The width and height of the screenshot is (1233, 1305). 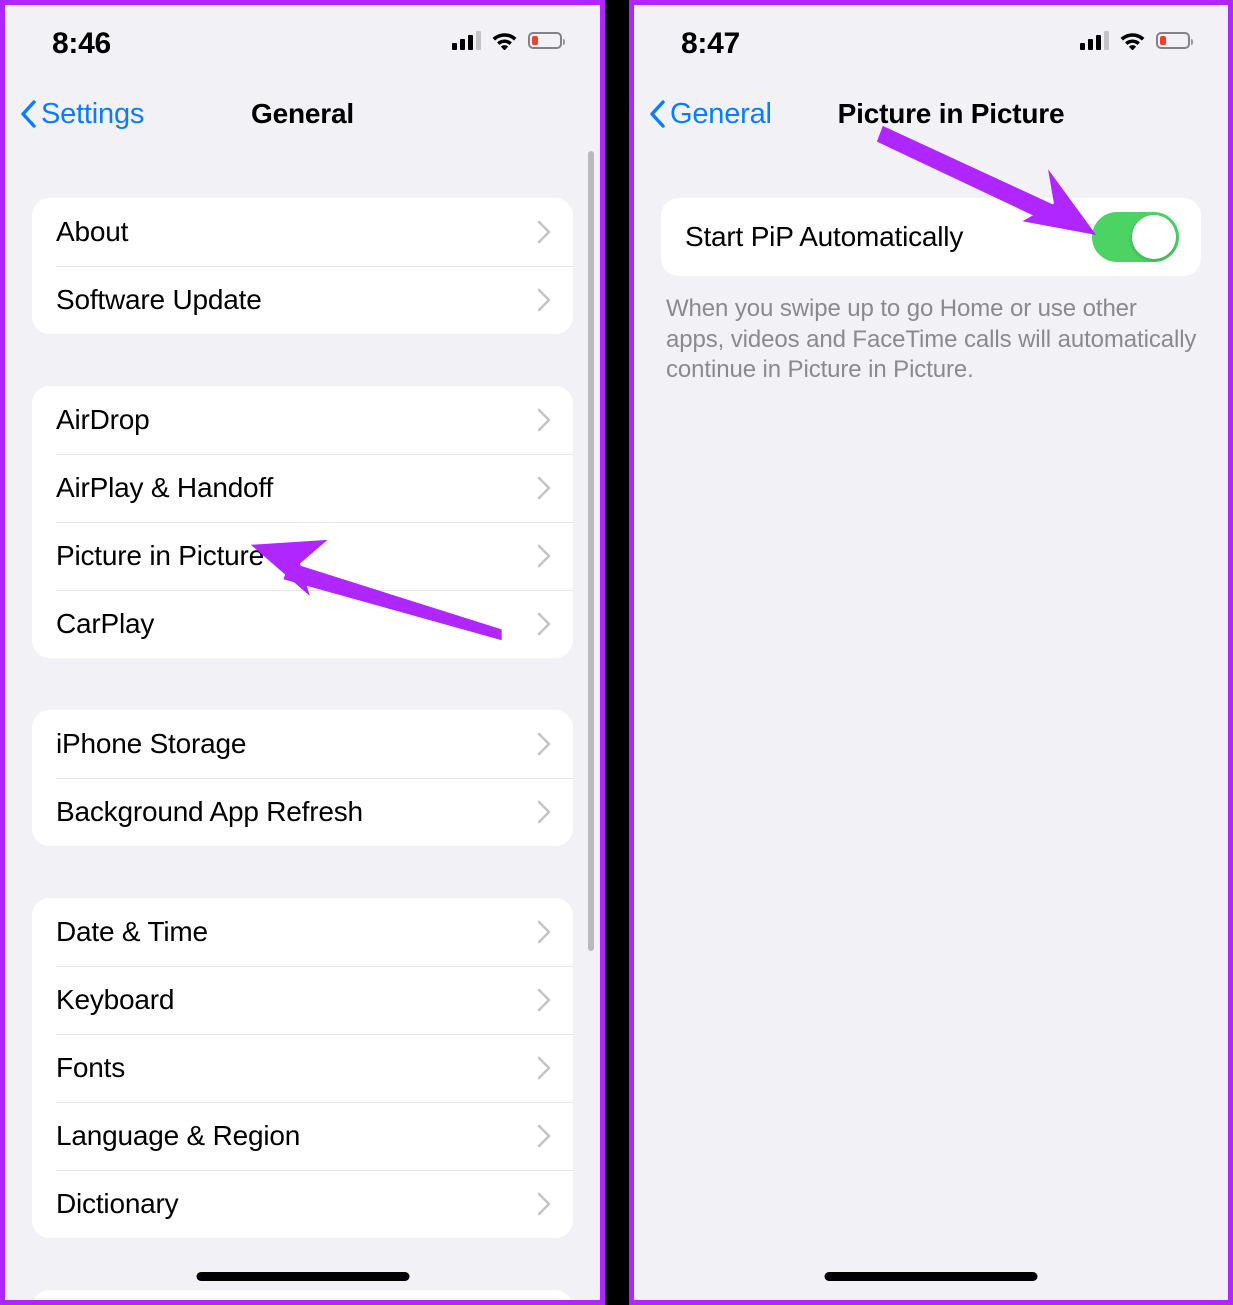 I want to click on back-button-general: General, so click(x=710, y=114).